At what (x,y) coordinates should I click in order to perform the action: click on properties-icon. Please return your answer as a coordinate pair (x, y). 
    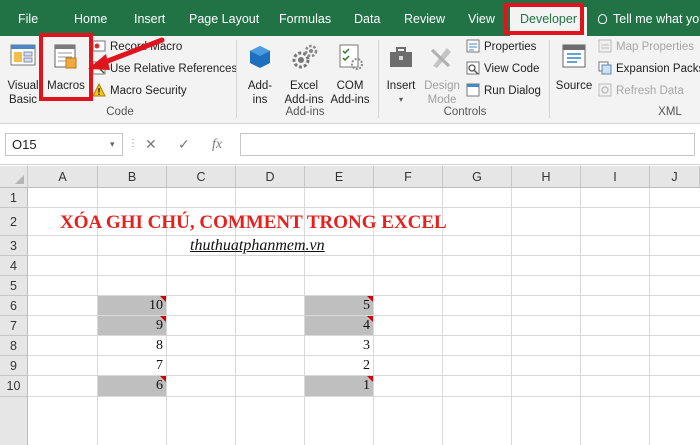
    Looking at the image, I should click on (473, 46).